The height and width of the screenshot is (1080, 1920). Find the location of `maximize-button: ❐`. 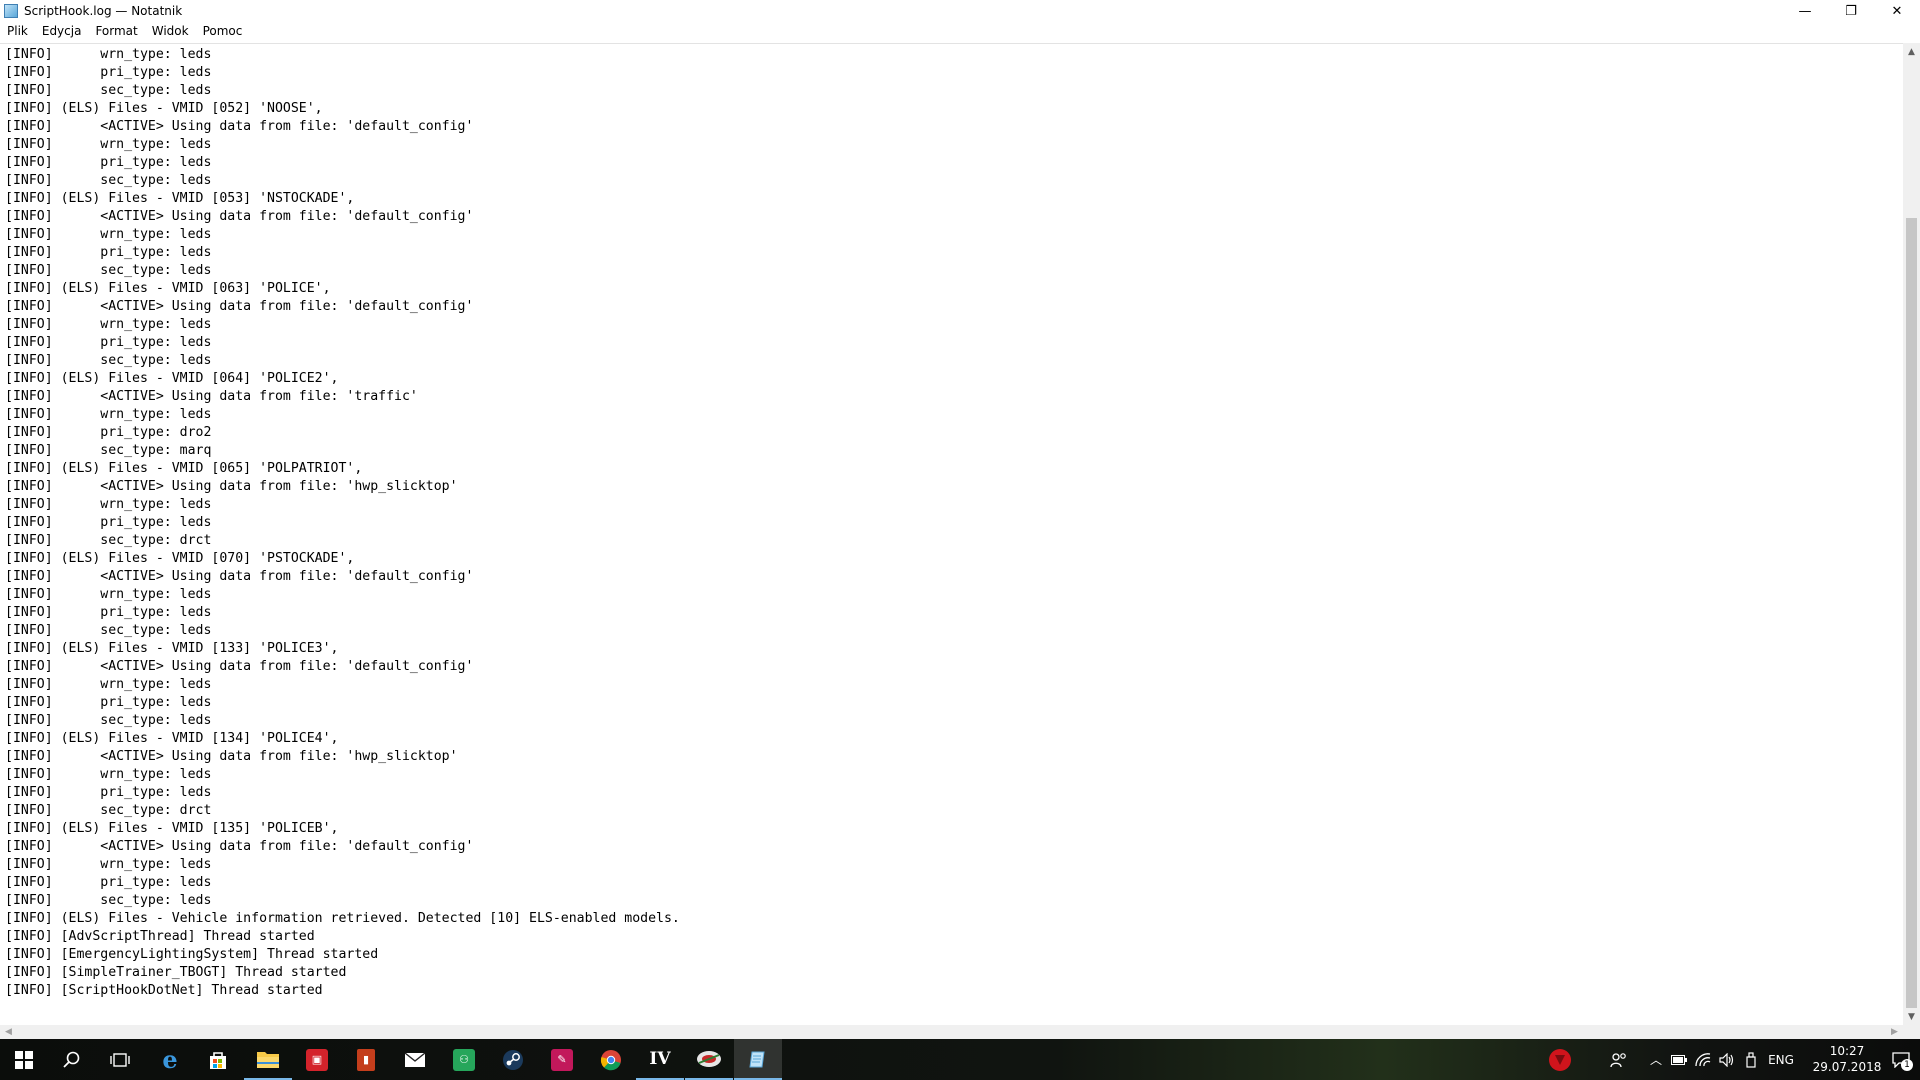

maximize-button: ❐ is located at coordinates (1851, 11).